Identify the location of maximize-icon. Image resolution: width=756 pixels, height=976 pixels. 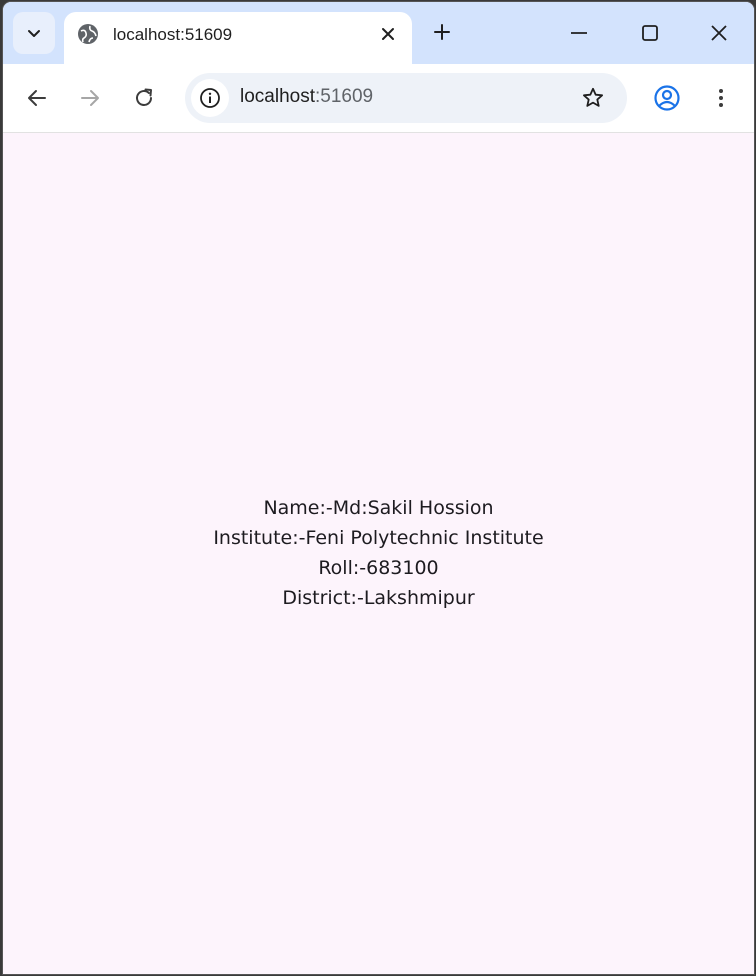
(650, 33).